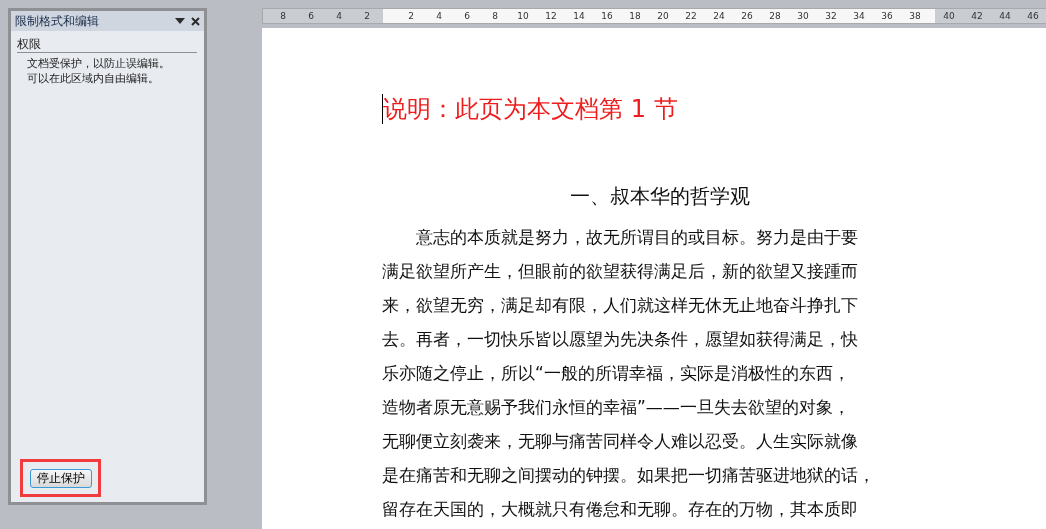 This screenshot has height=529, width=1046. What do you see at coordinates (747, 16) in the screenshot?
I see `ruler-label: 26` at bounding box center [747, 16].